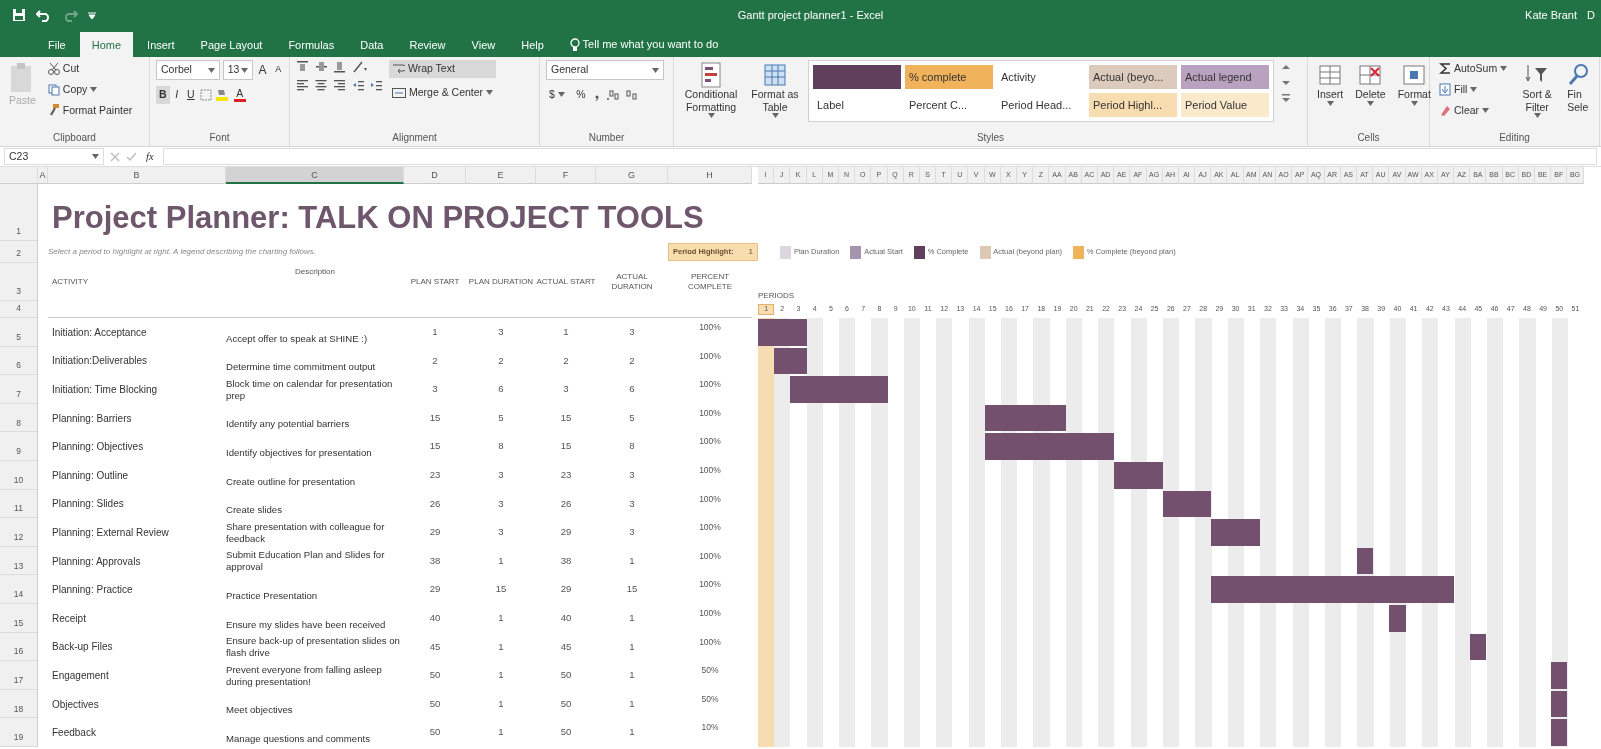 This screenshot has width=1601, height=749. What do you see at coordinates (750, 252) in the screenshot?
I see `period-highlight-value: 1` at bounding box center [750, 252].